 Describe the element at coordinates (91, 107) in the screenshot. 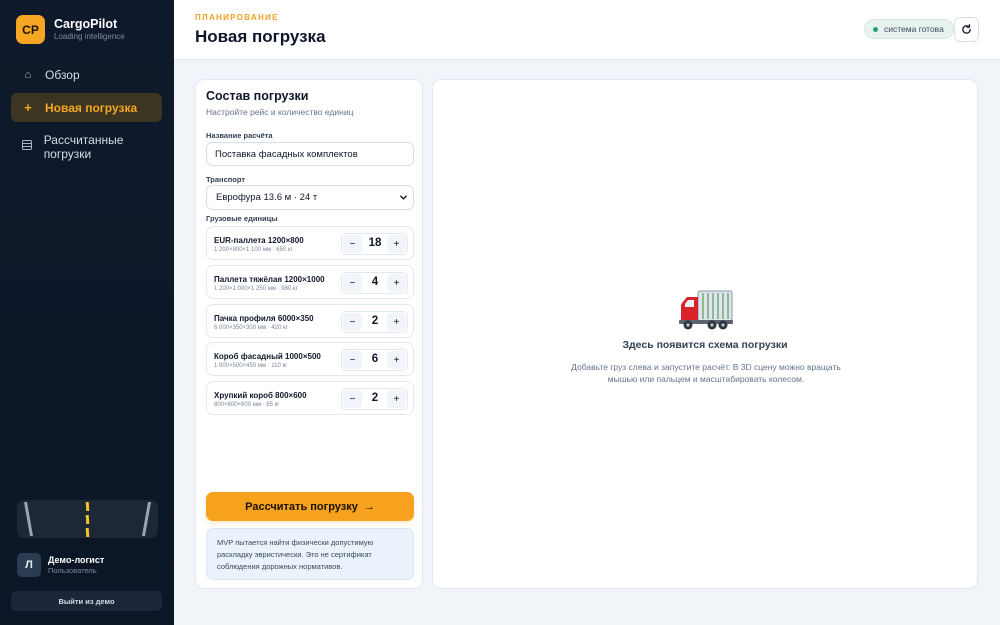

I see `sidebar-item-label: Новая погрузка` at that location.